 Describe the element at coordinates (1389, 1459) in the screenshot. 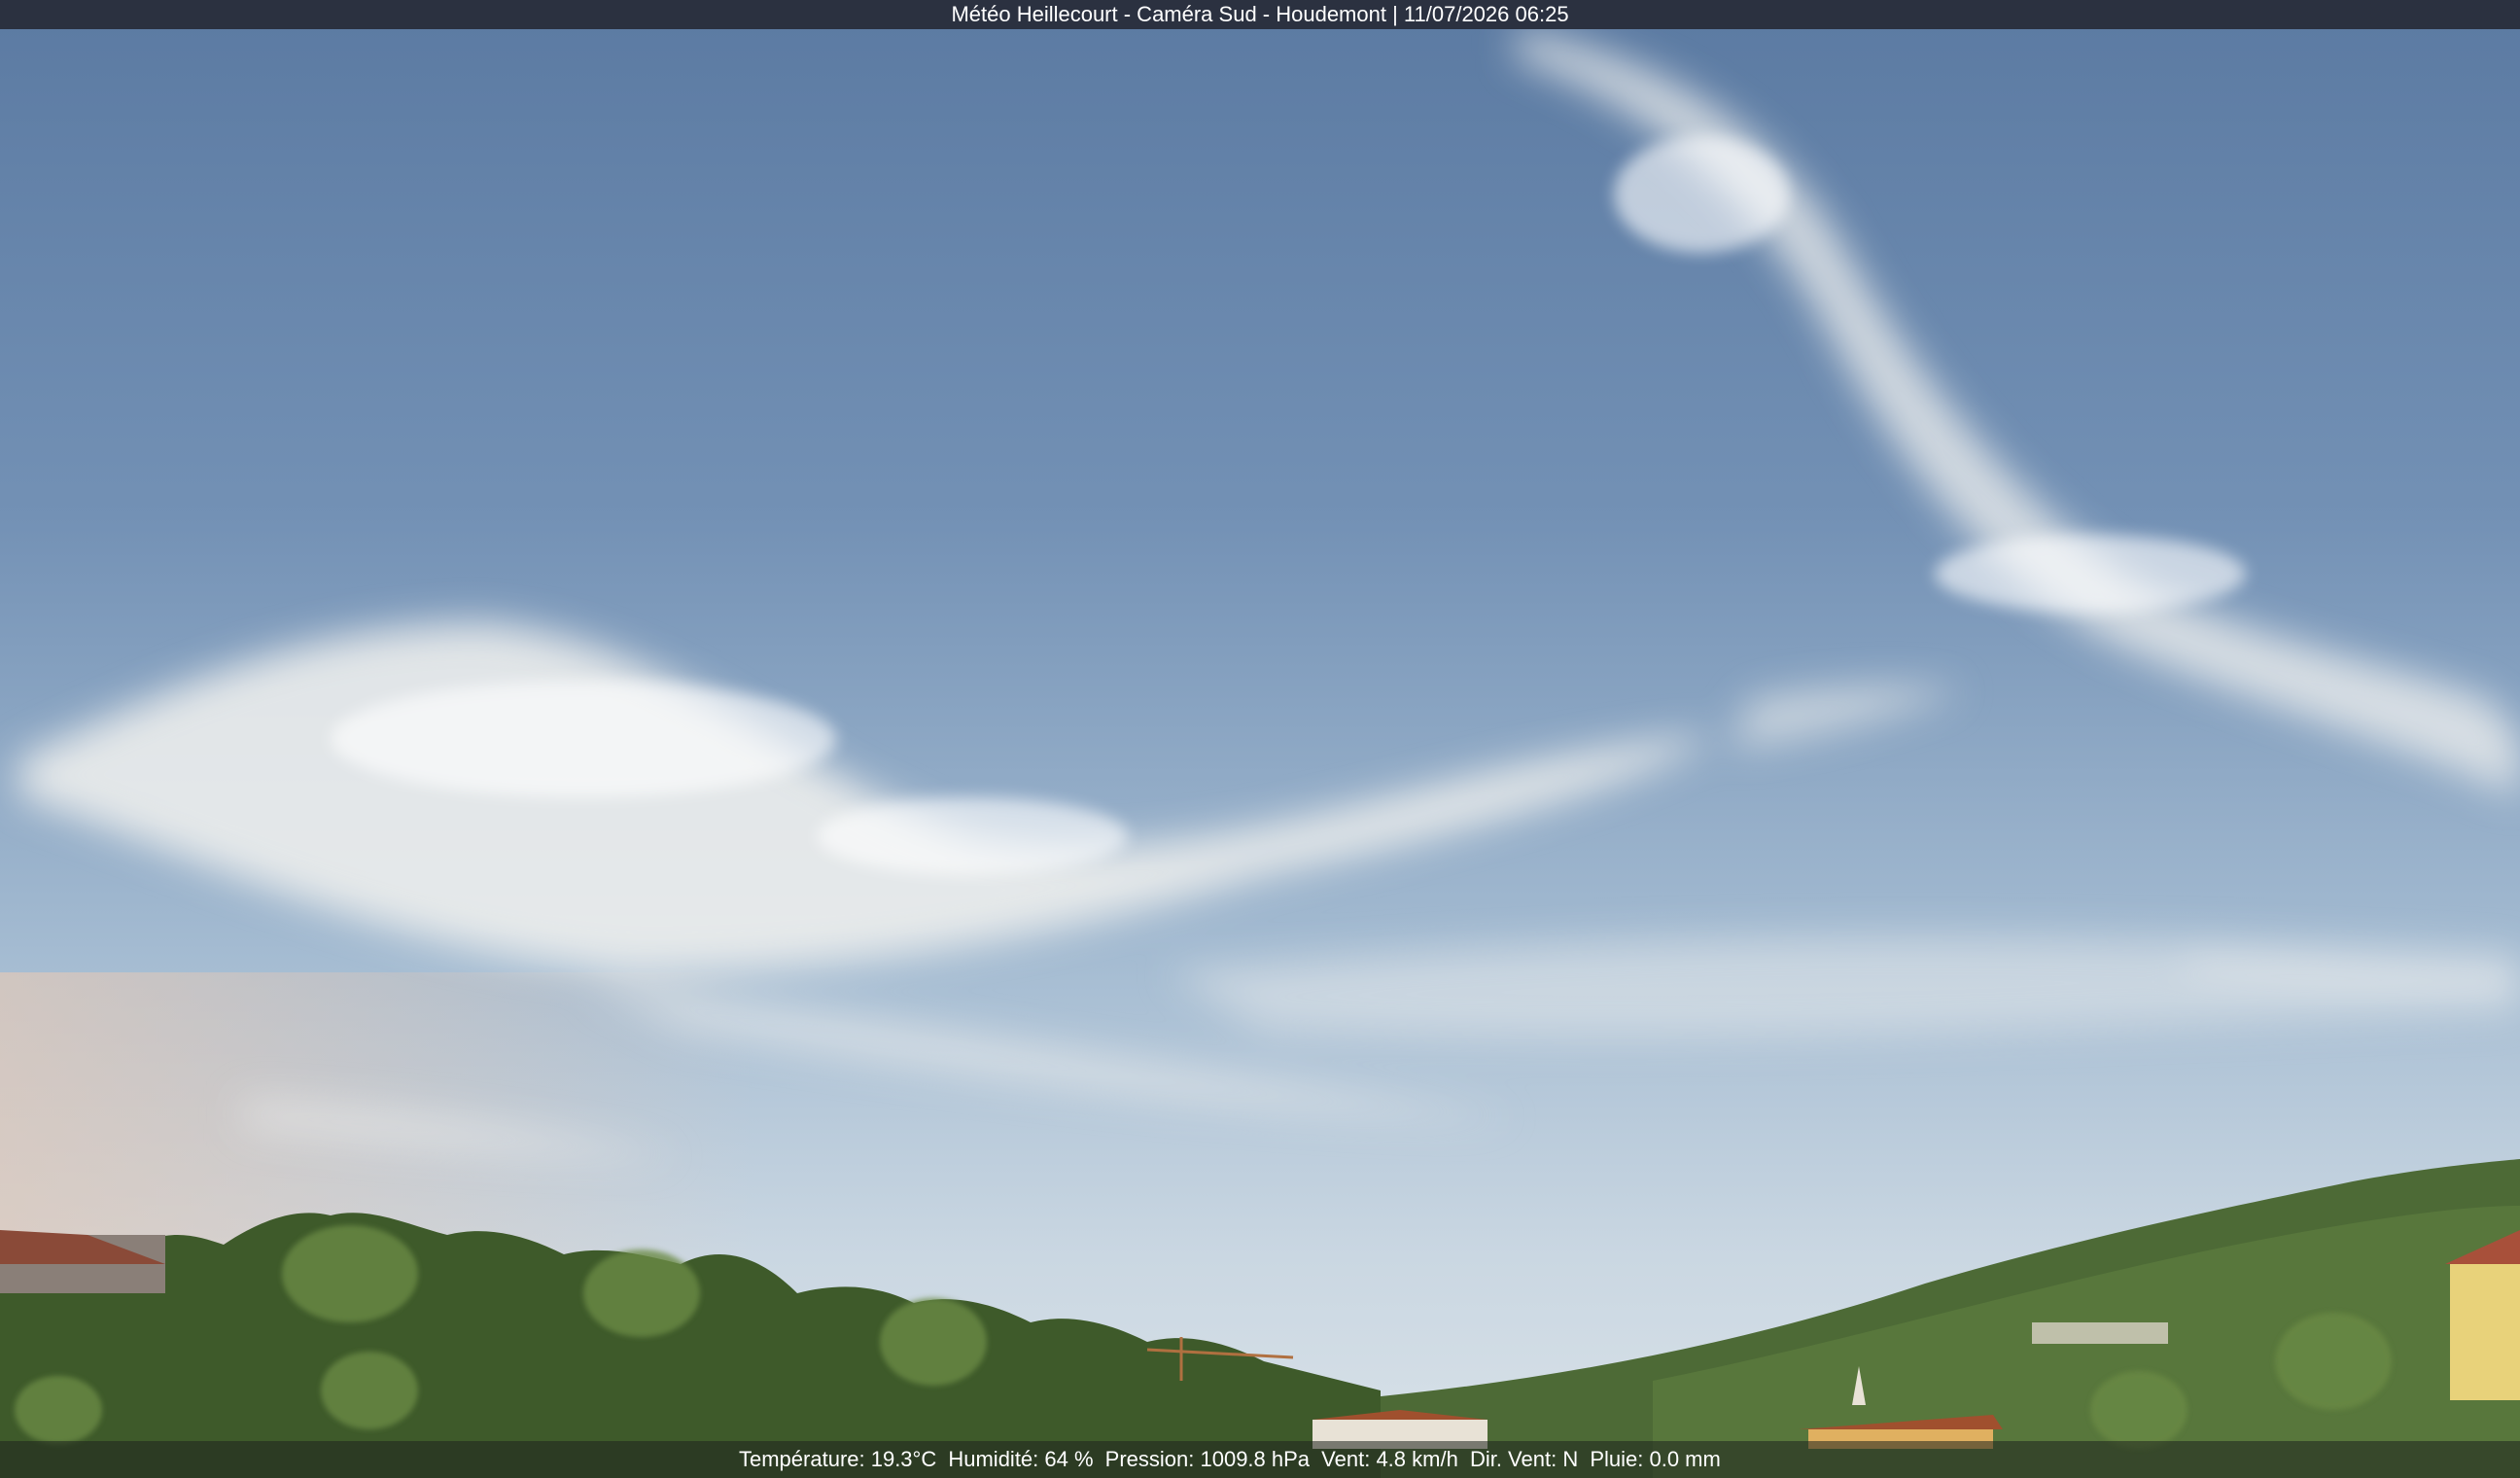

I see `wind-readout: Vent: 4.8 km/h` at that location.